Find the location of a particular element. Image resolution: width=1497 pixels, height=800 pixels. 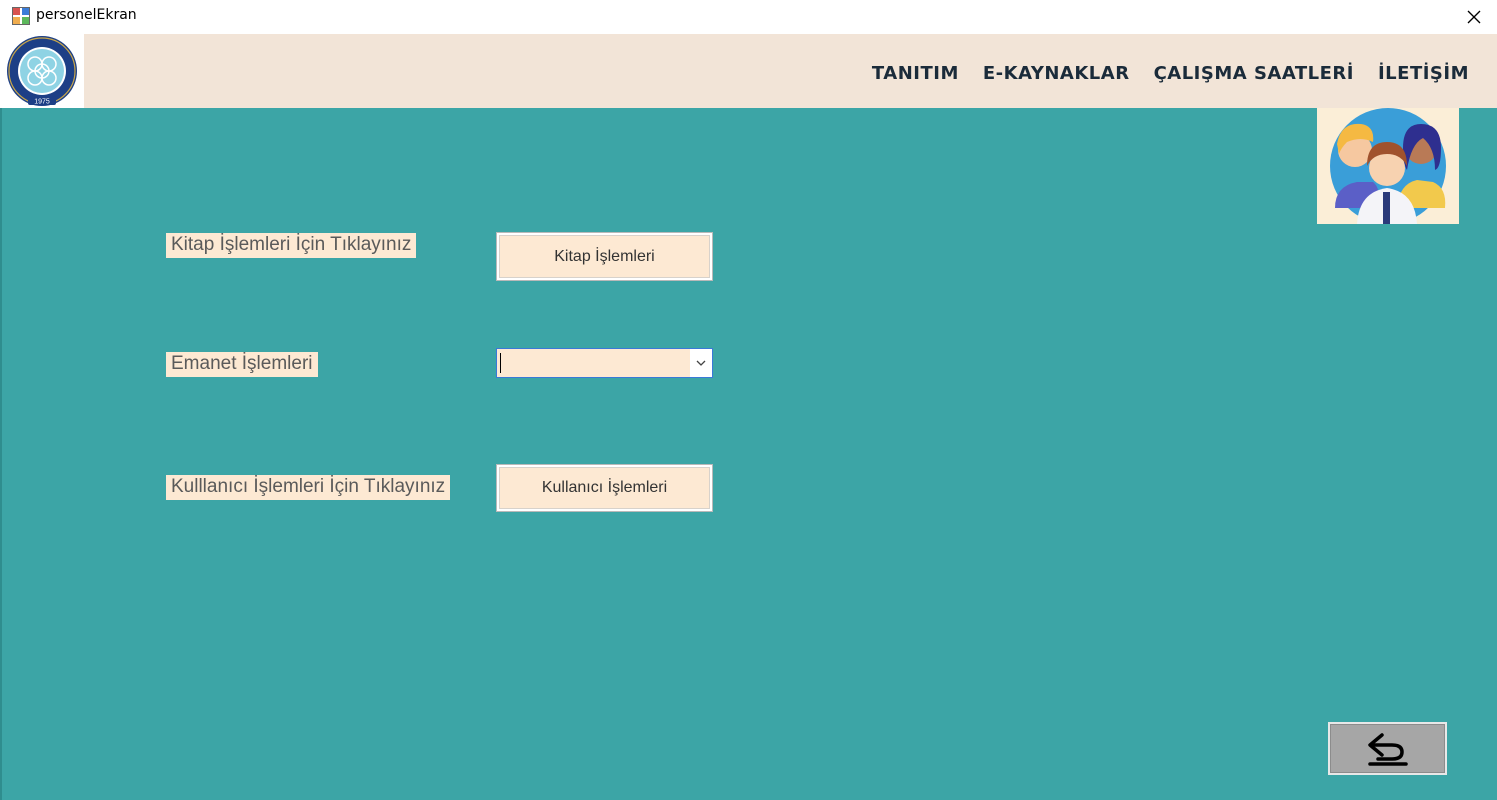

logo-year: 1975 is located at coordinates (42, 102).